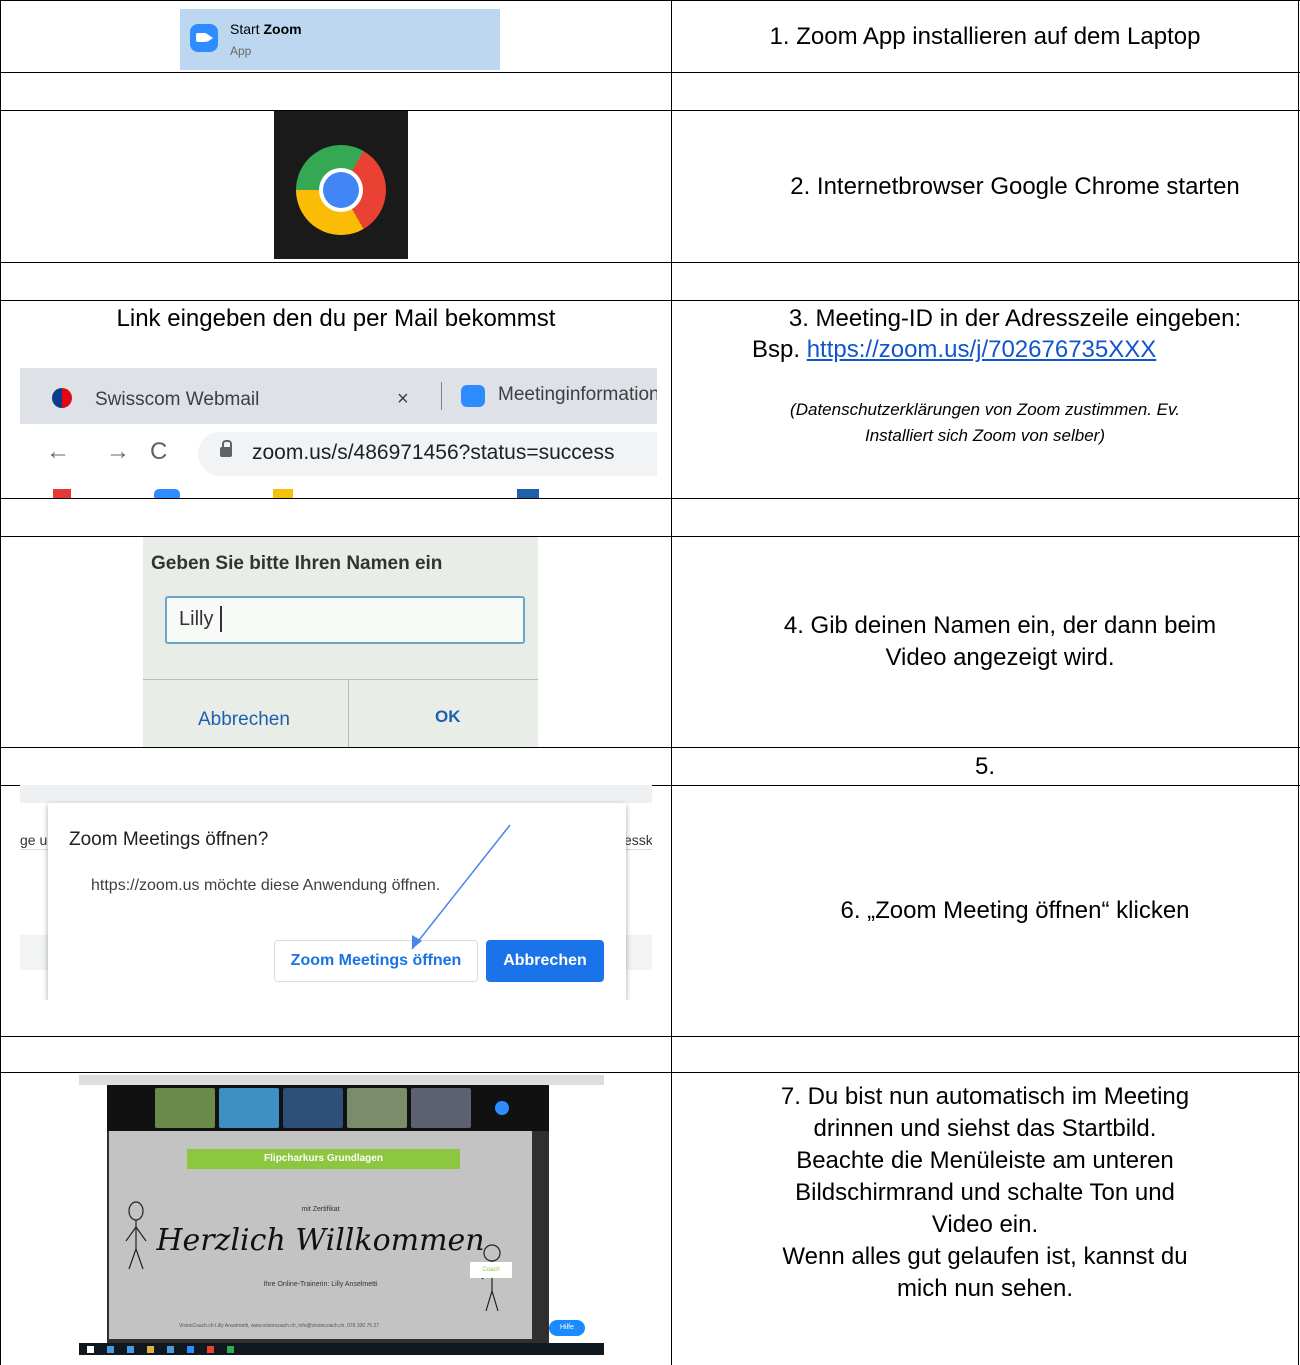 This screenshot has width=1300, height=1365. What do you see at coordinates (177, 399) in the screenshot?
I see `tab-label: Swisscom Webmail` at bounding box center [177, 399].